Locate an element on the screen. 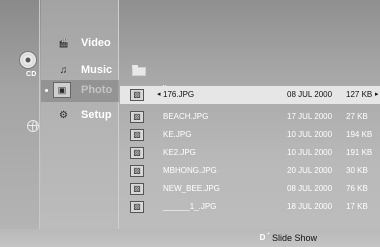  cd-icon is located at coordinates (28, 60).